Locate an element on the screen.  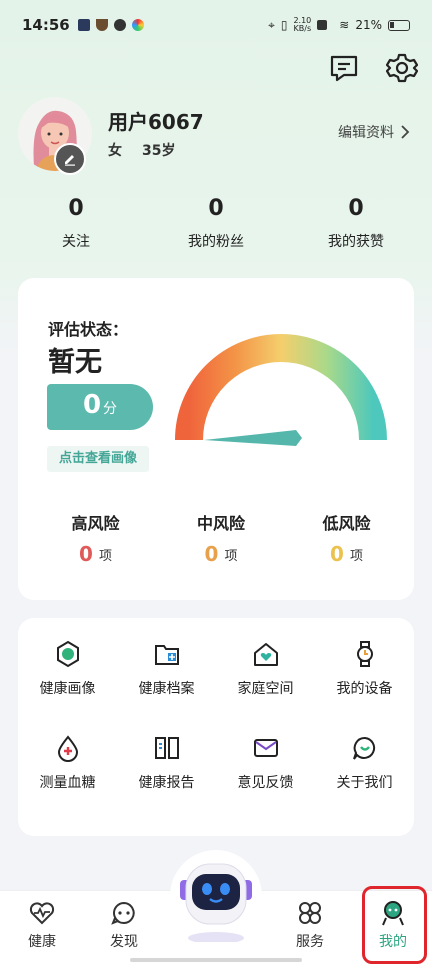
battery-icon is located at coordinates (399, 25).